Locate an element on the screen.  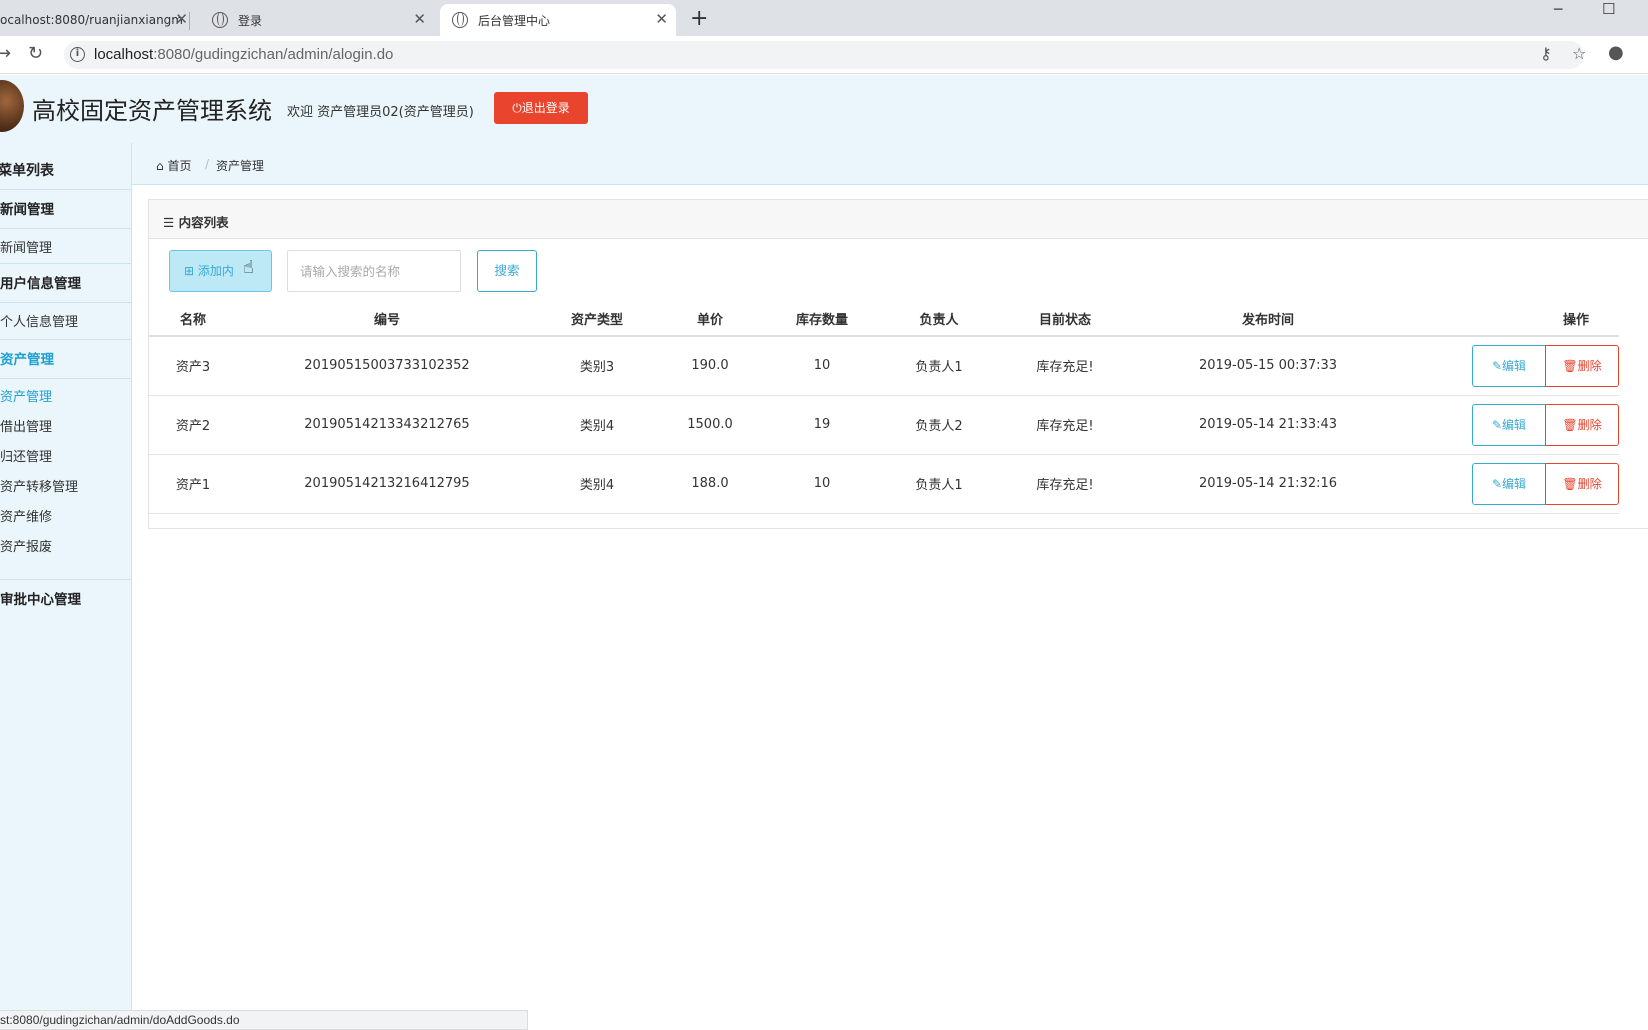
new-tab-button: + is located at coordinates (699, 18).